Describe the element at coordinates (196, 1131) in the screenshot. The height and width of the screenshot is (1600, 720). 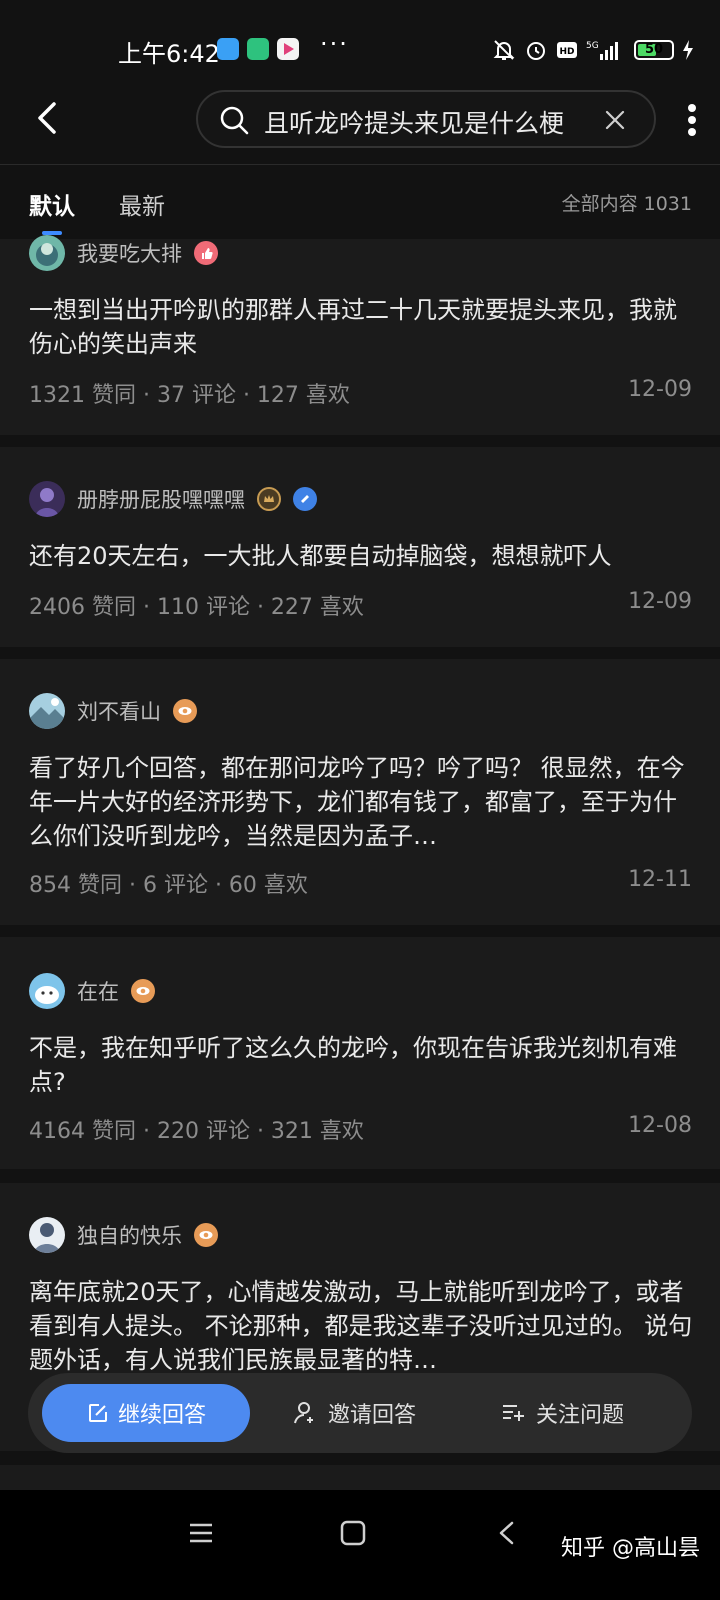
I see `answer-stats: 4164 赞同 · 220 评论 · 321 喜欢` at that location.